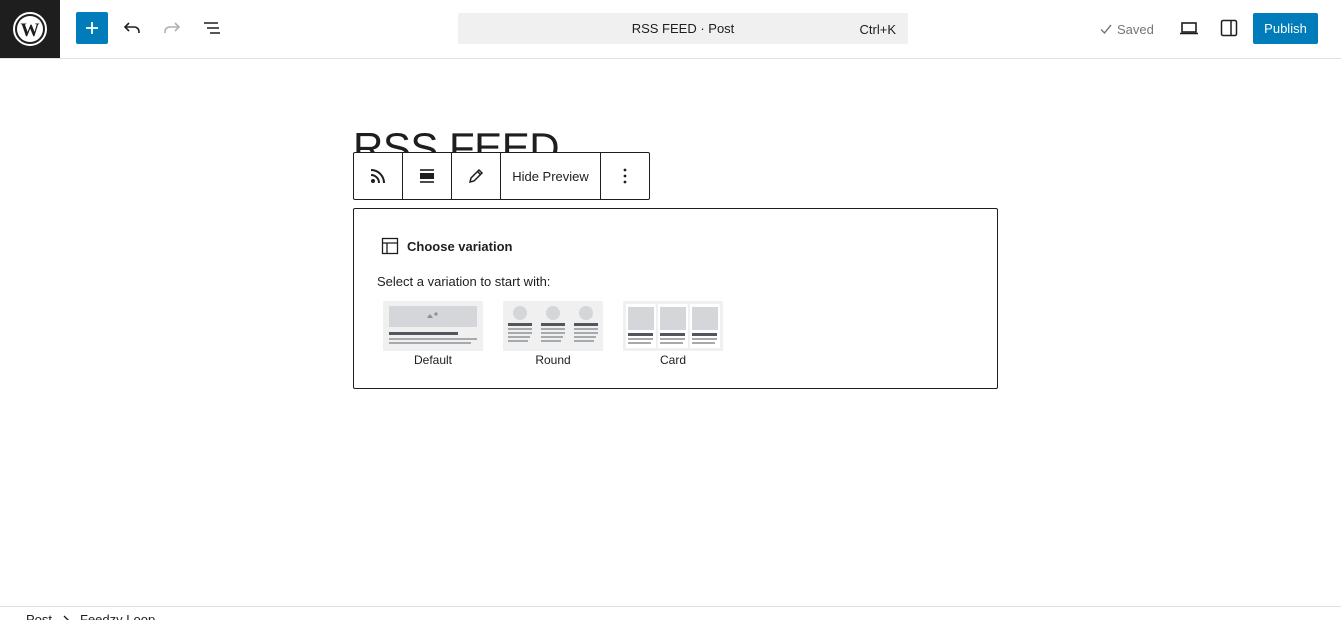  I want to click on placeholder-instructions: Select a variation to start with:, so click(464, 281).